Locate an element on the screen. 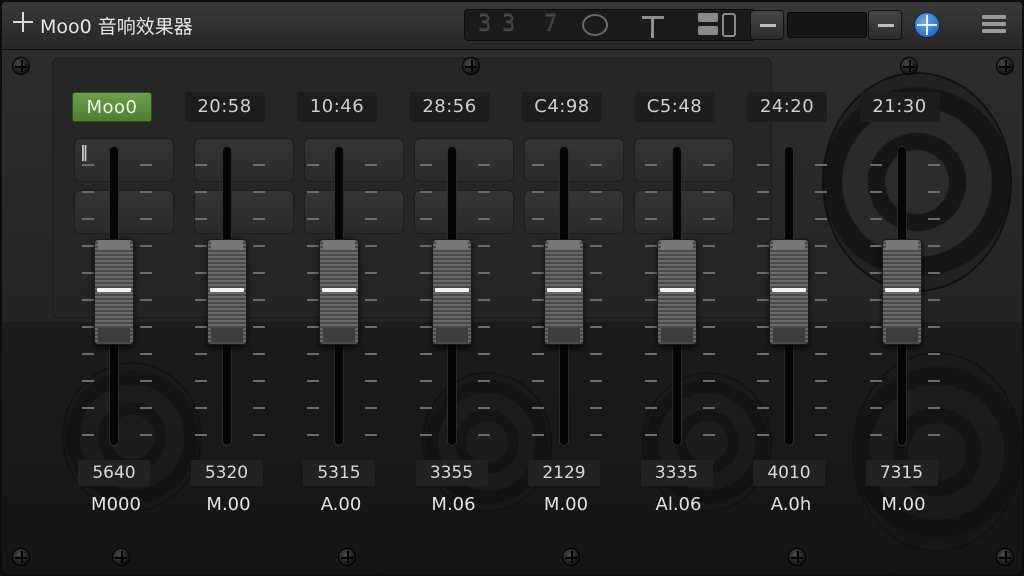 The height and width of the screenshot is (576, 1024). channel-strip: C5:48 3335 Al.06 is located at coordinates (679, 294).